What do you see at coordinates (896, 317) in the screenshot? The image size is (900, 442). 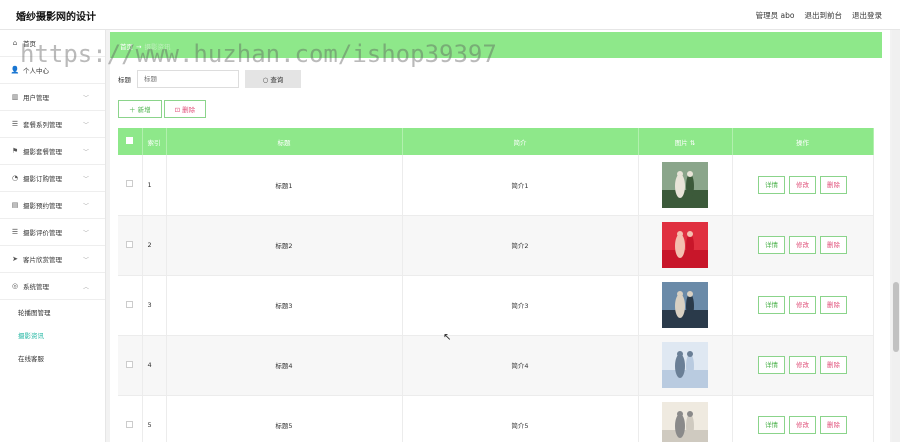 I see `scrollbar-thumb` at bounding box center [896, 317].